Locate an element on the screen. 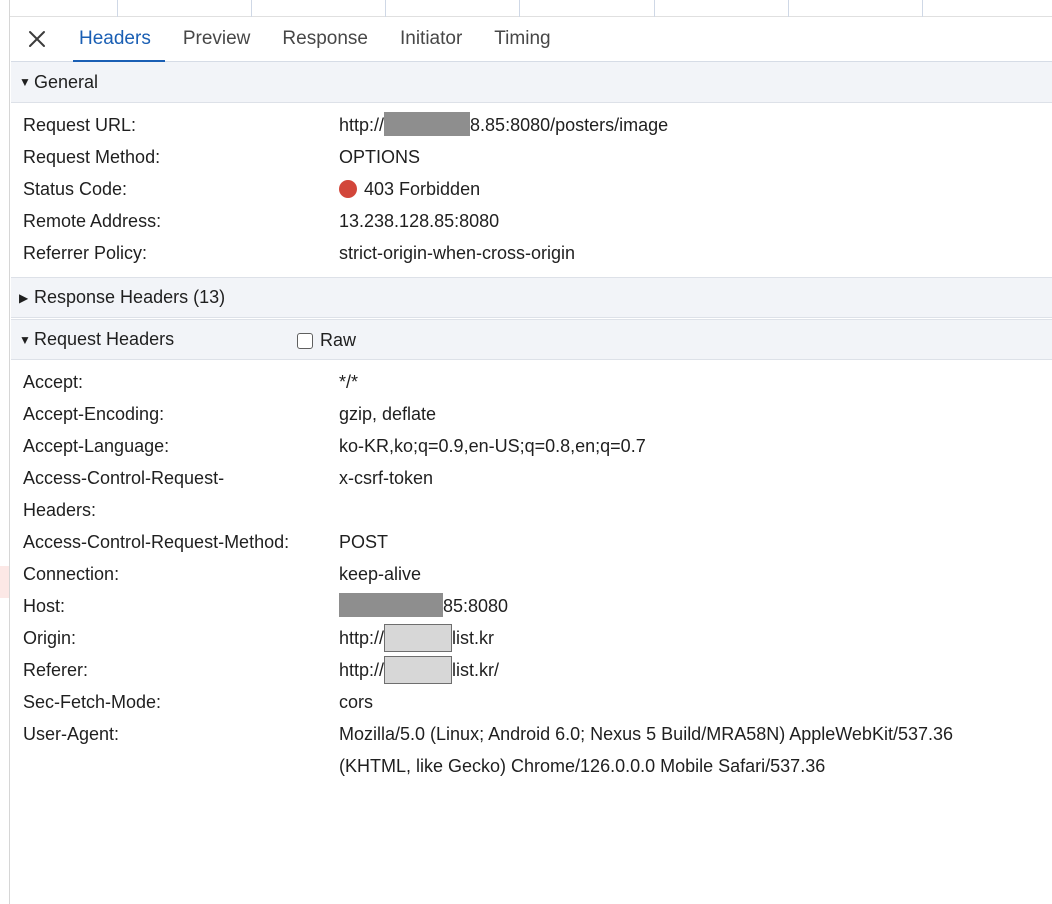  tab-initiator: Initiator is located at coordinates (431, 39).